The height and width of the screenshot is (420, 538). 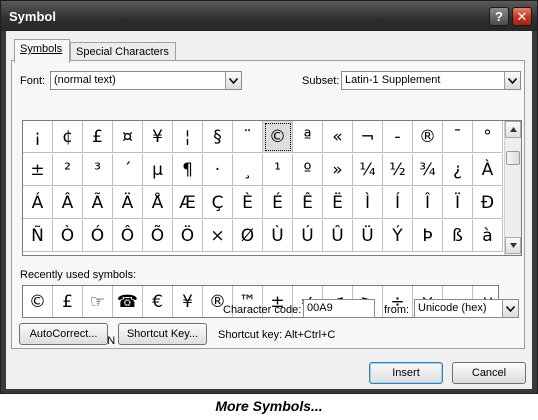 I want to click on close-button: ✕, so click(x=522, y=16).